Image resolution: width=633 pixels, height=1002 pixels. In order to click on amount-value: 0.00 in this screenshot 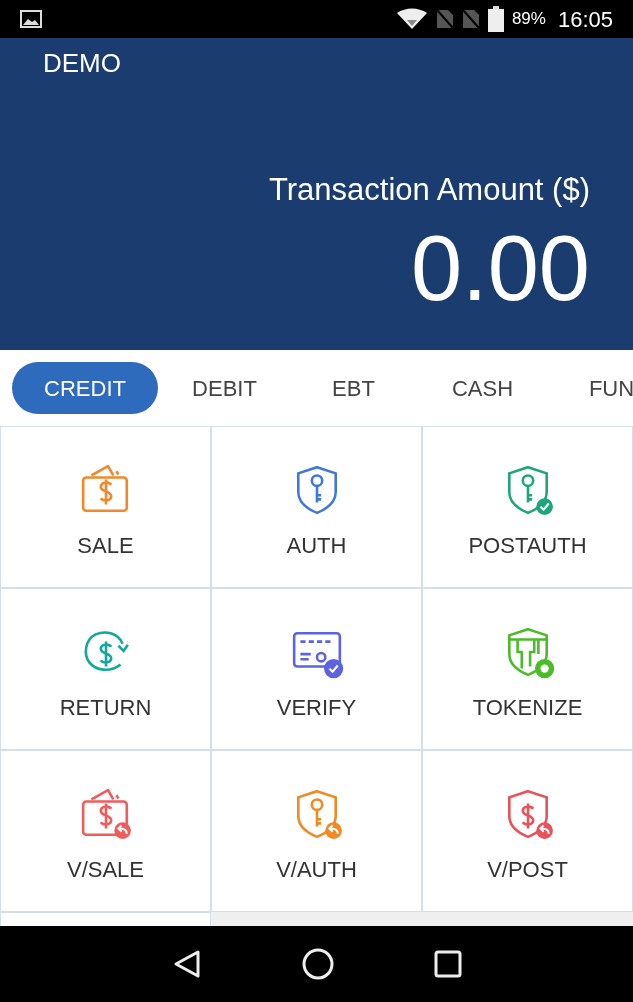, I will do `click(500, 267)`.